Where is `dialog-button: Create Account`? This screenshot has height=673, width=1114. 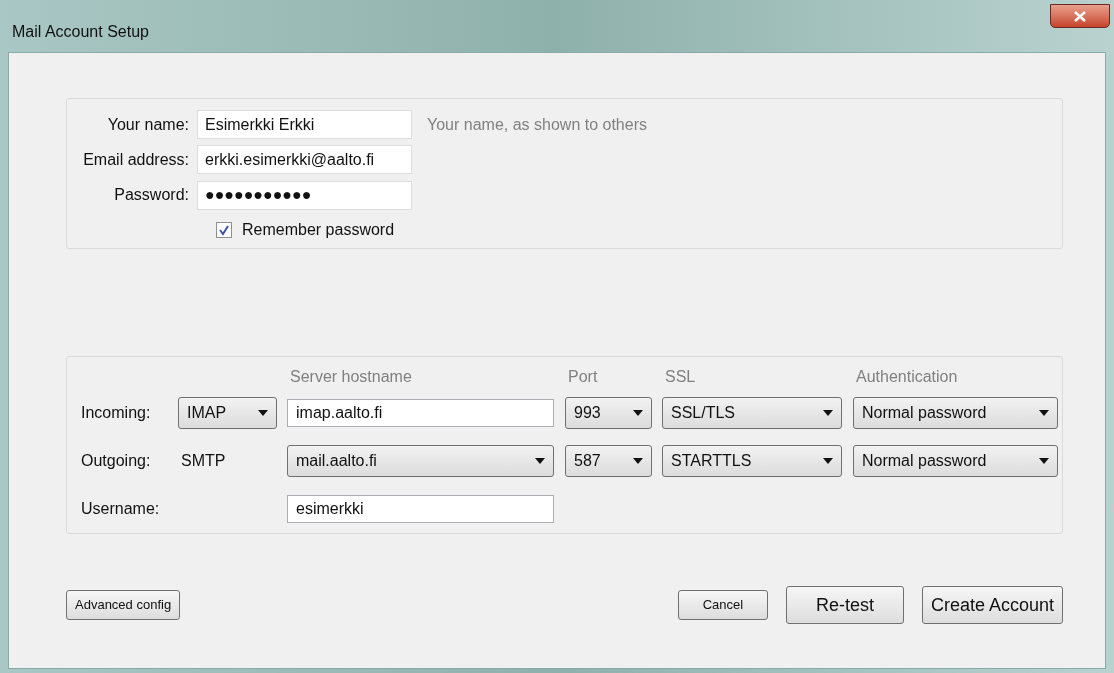 dialog-button: Create Account is located at coordinates (992, 605).